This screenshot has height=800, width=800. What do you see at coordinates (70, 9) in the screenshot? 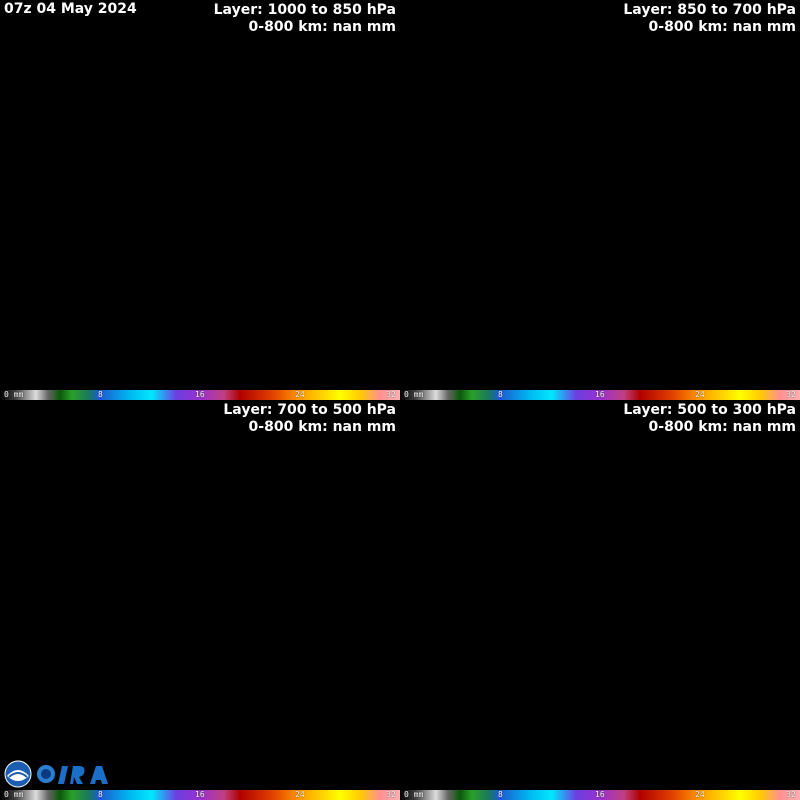
I see `timestamp-label: 07z 04 May 2024` at bounding box center [70, 9].